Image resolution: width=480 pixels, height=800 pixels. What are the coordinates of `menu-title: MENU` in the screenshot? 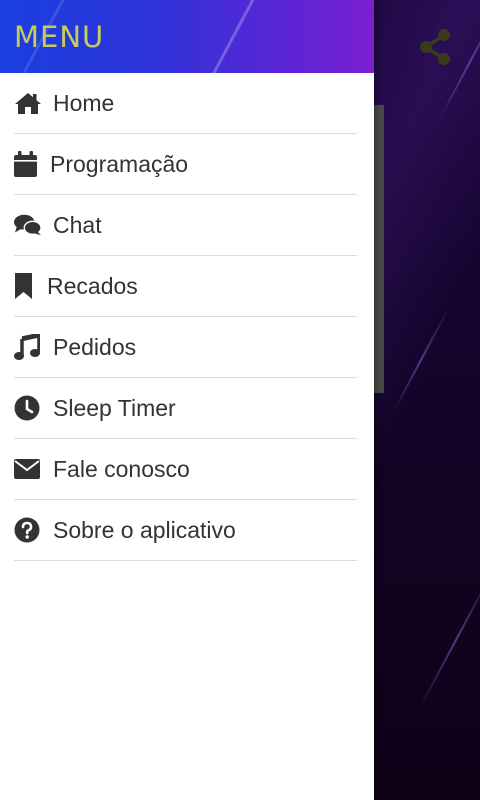 It's located at (59, 37).